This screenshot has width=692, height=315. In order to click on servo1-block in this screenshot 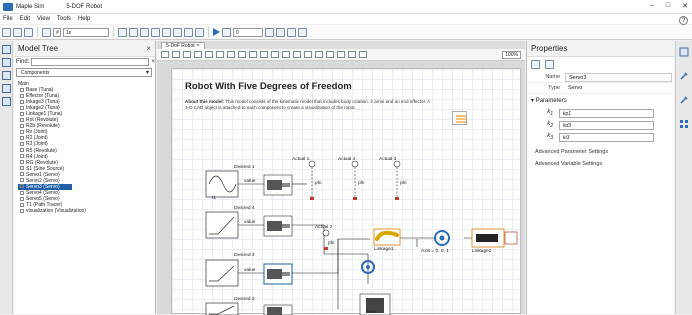, I will do `click(278, 185)`.